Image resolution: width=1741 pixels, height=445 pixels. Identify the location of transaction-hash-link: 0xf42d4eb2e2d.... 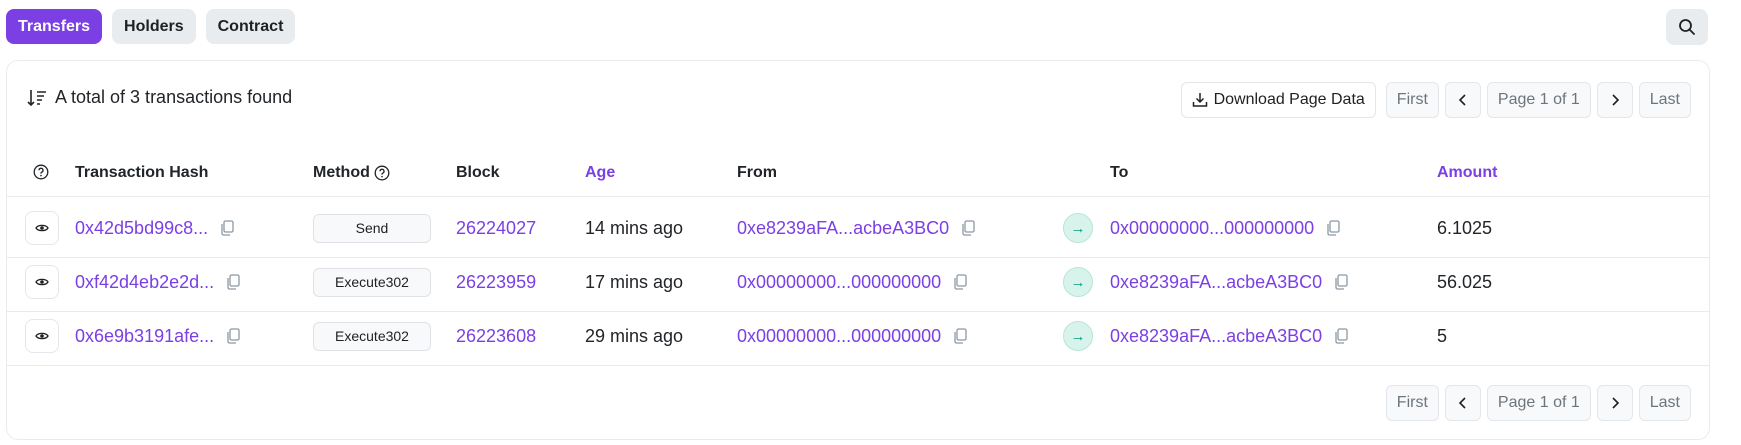
(144, 282).